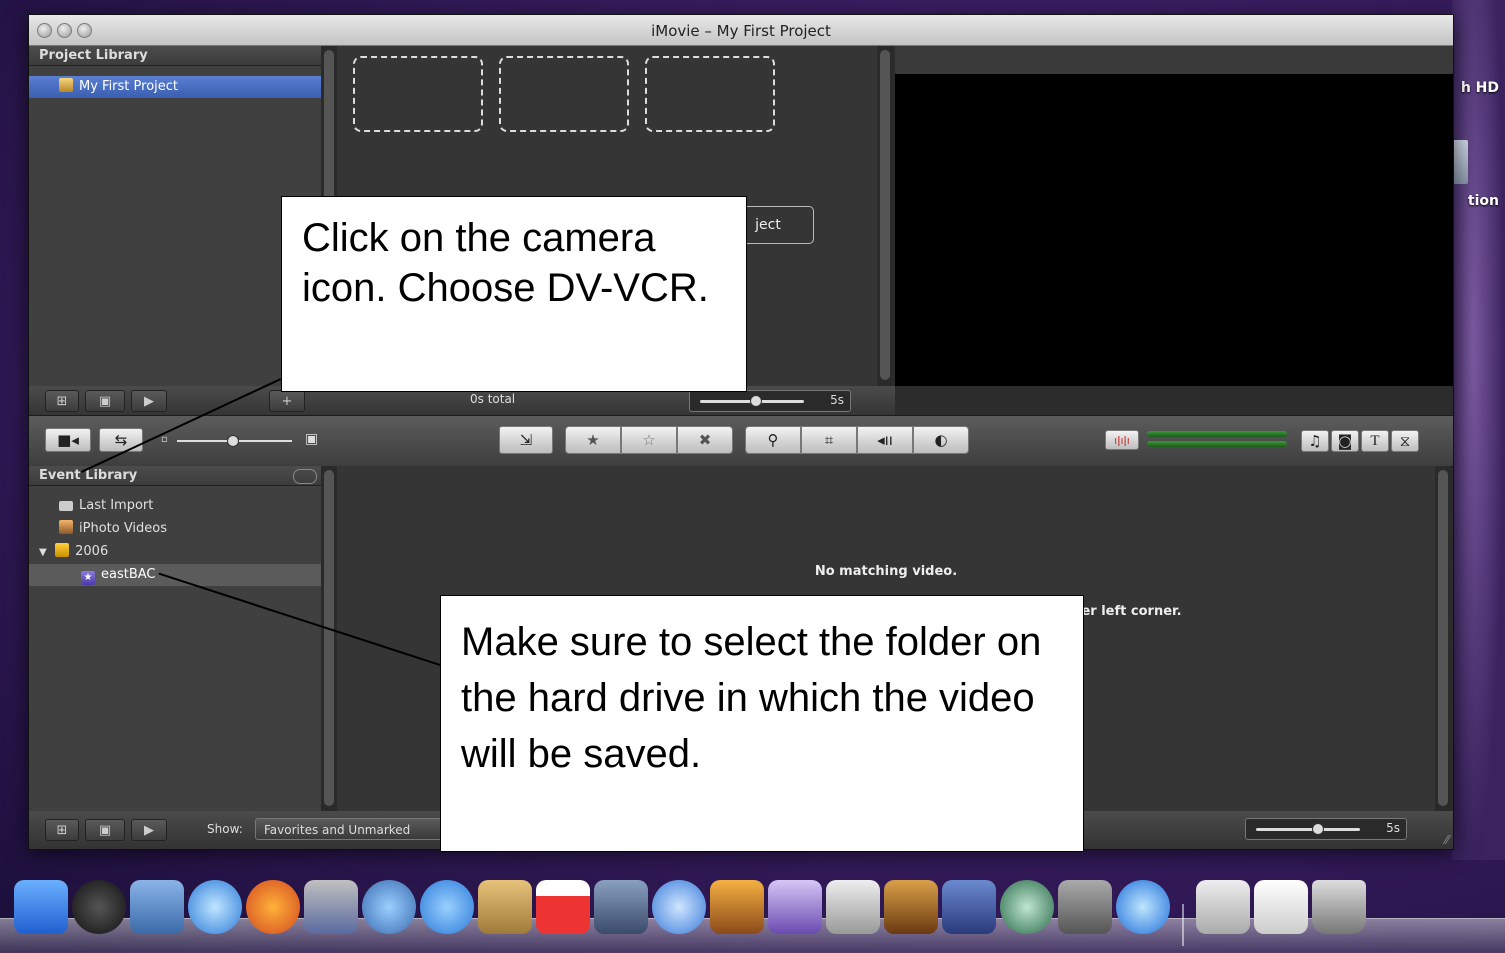 The width and height of the screenshot is (1505, 953). Describe the element at coordinates (175, 216) in the screenshot. I see `project-library: Project Library My First Project` at that location.